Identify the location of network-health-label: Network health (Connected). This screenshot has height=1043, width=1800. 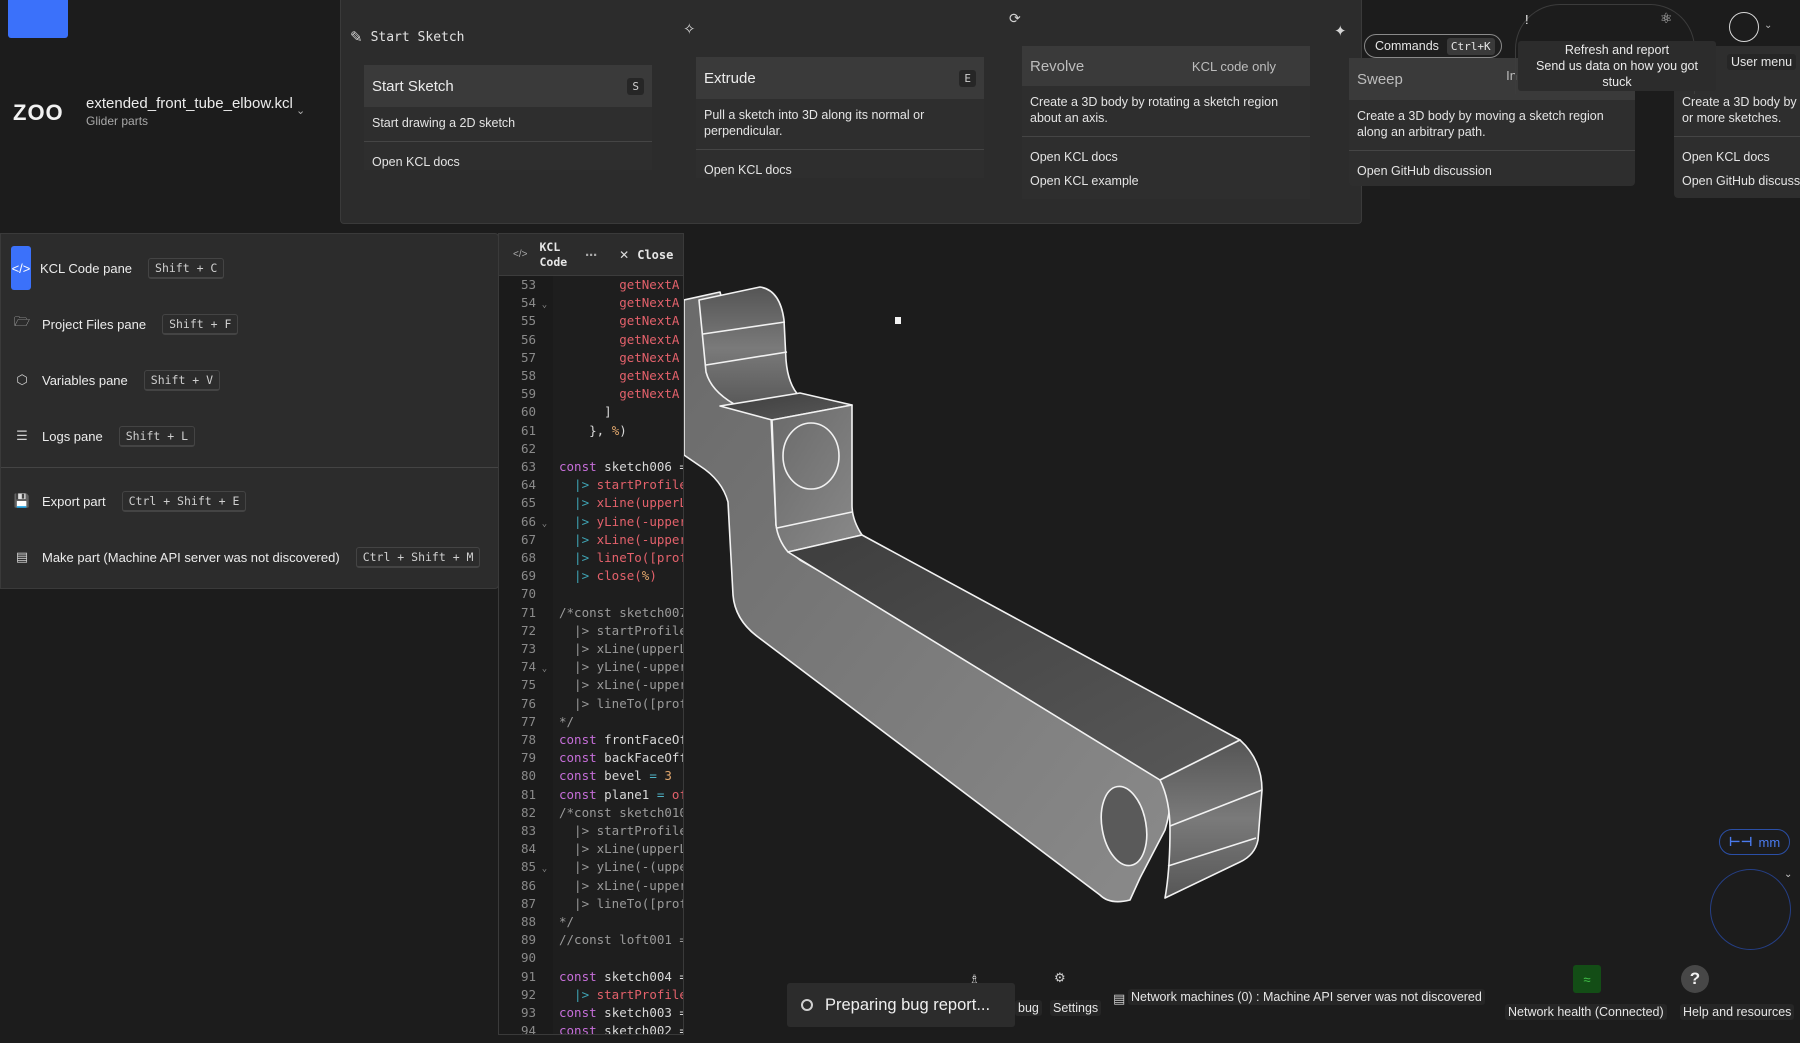
(1586, 1012).